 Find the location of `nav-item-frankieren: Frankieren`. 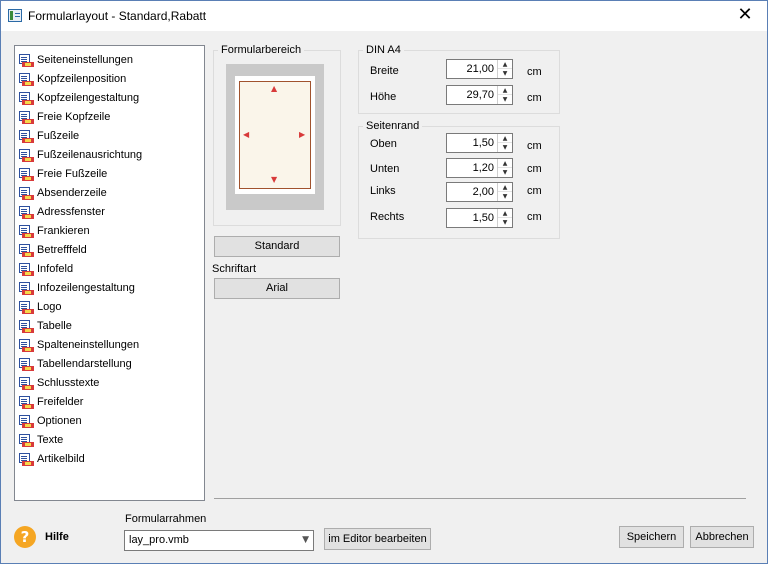

nav-item-frankieren: Frankieren is located at coordinates (54, 231).